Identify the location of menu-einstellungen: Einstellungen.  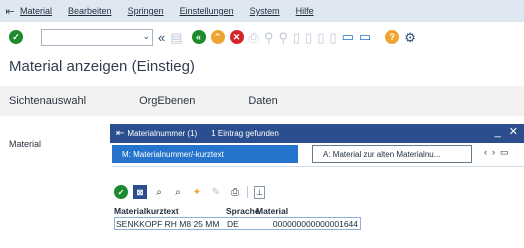
(207, 11).